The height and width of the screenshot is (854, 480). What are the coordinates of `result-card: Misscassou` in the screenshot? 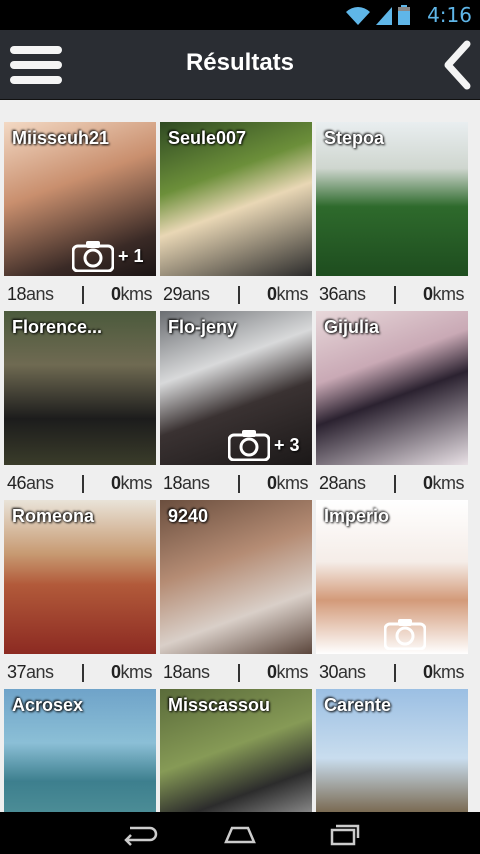 It's located at (236, 750).